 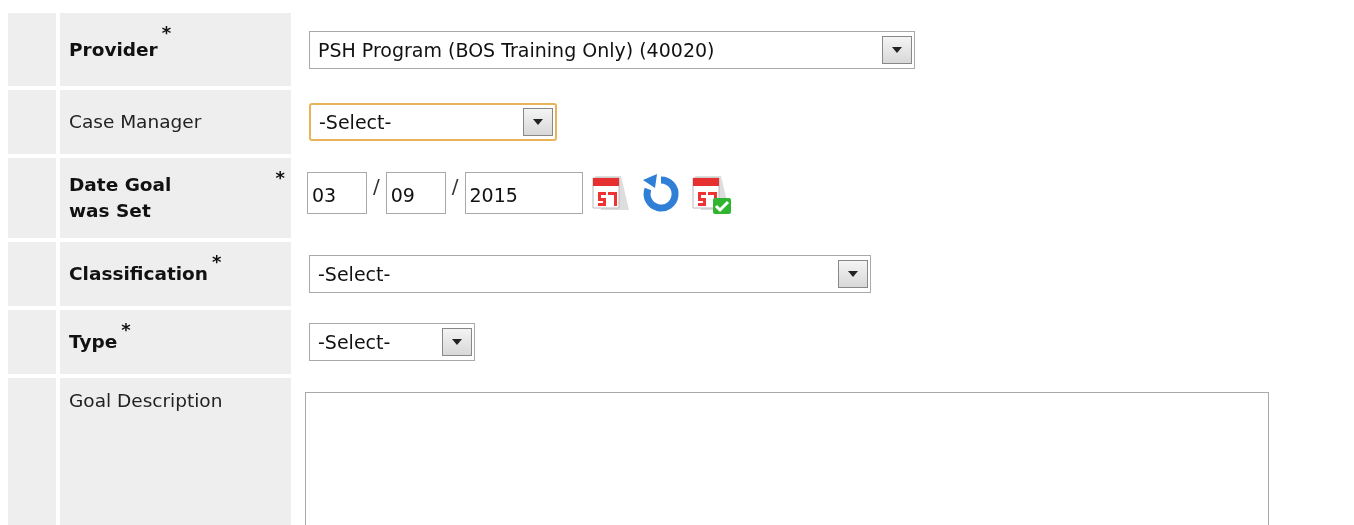 I want to click on field-label: Provider, so click(x=113, y=49).